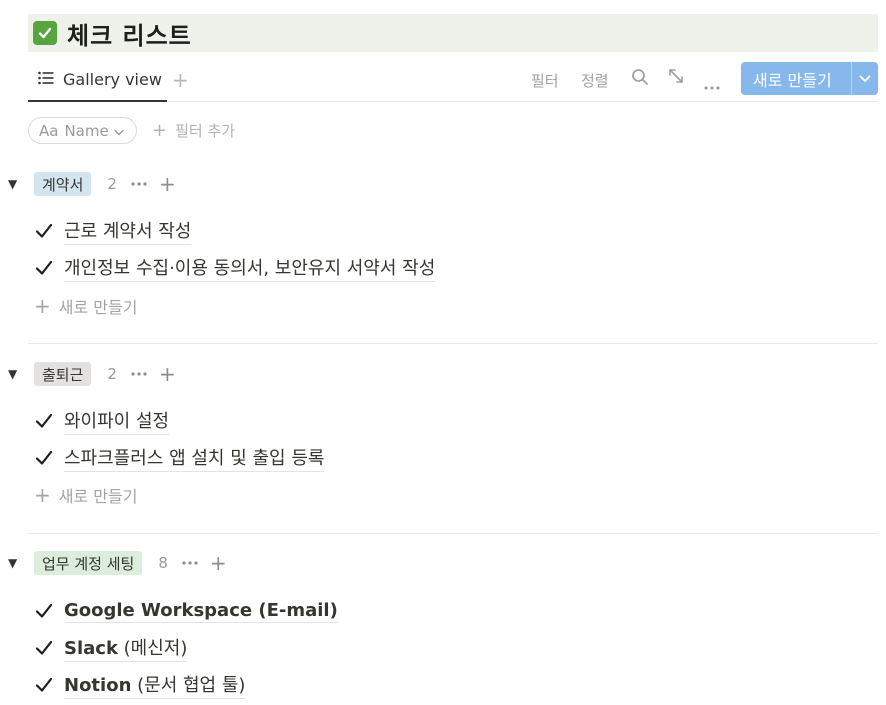 Image resolution: width=886 pixels, height=705 pixels. I want to click on item-title-bold: Slack, so click(91, 648).